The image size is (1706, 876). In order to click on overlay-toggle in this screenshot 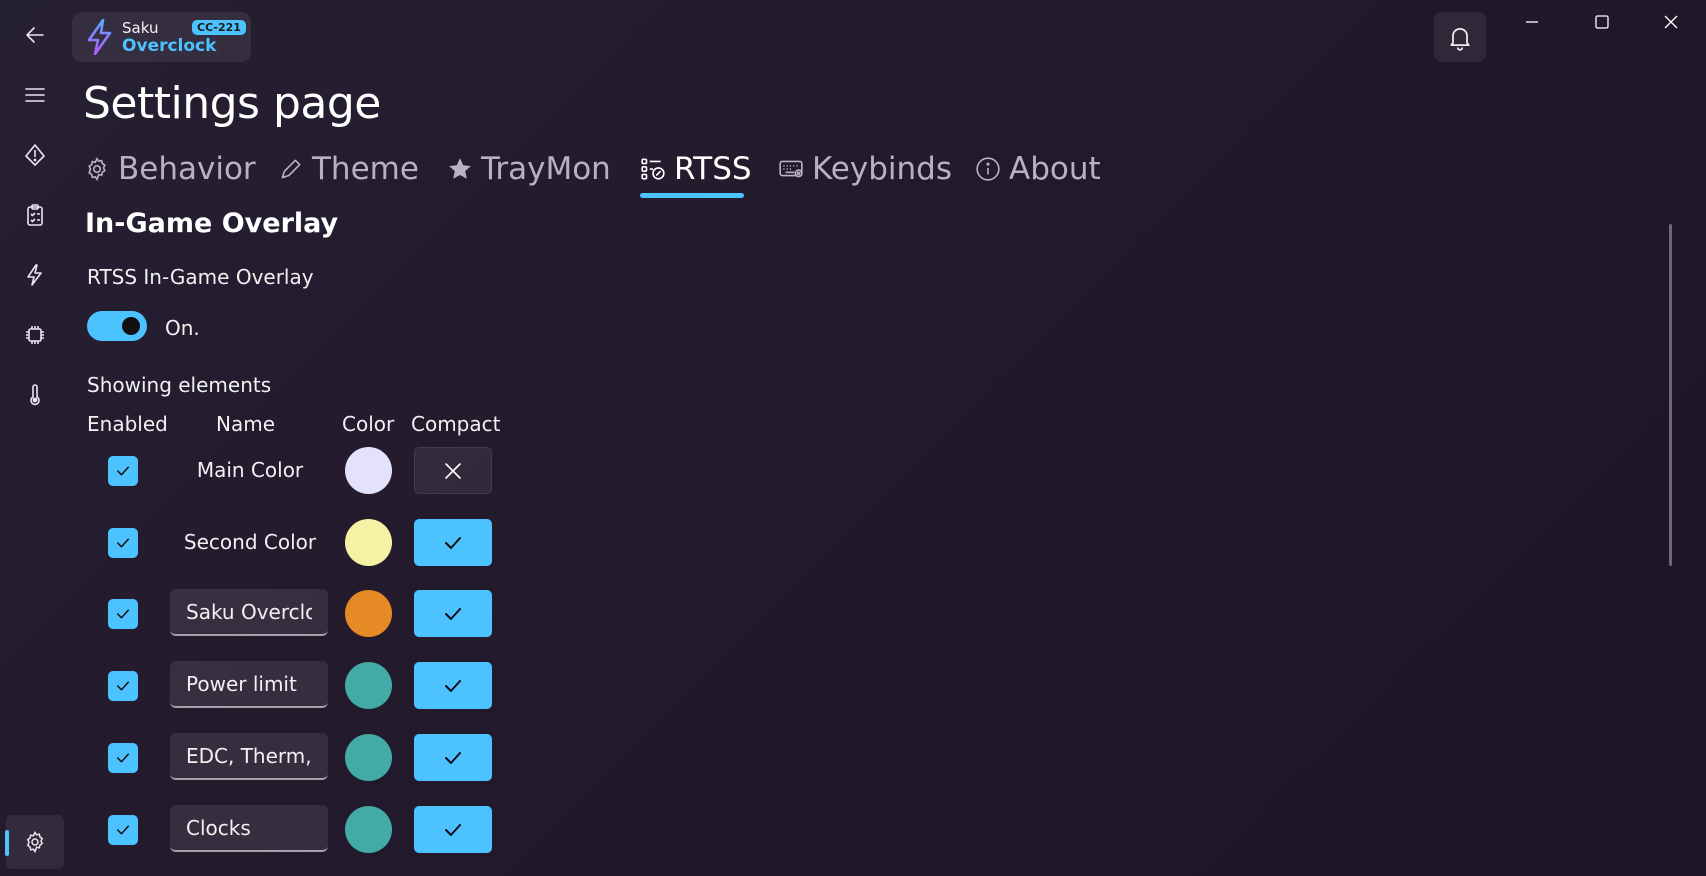, I will do `click(117, 326)`.